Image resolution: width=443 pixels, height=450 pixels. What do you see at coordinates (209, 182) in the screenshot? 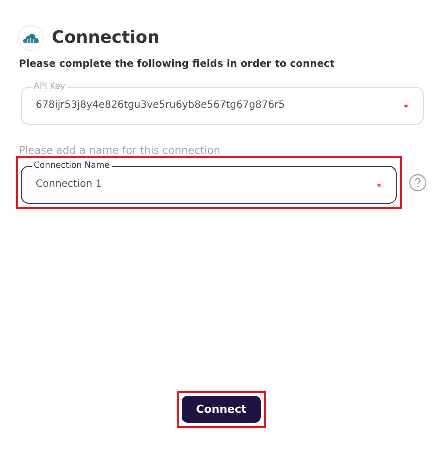
I see `input-field: Connection Name Connection 1 *` at bounding box center [209, 182].